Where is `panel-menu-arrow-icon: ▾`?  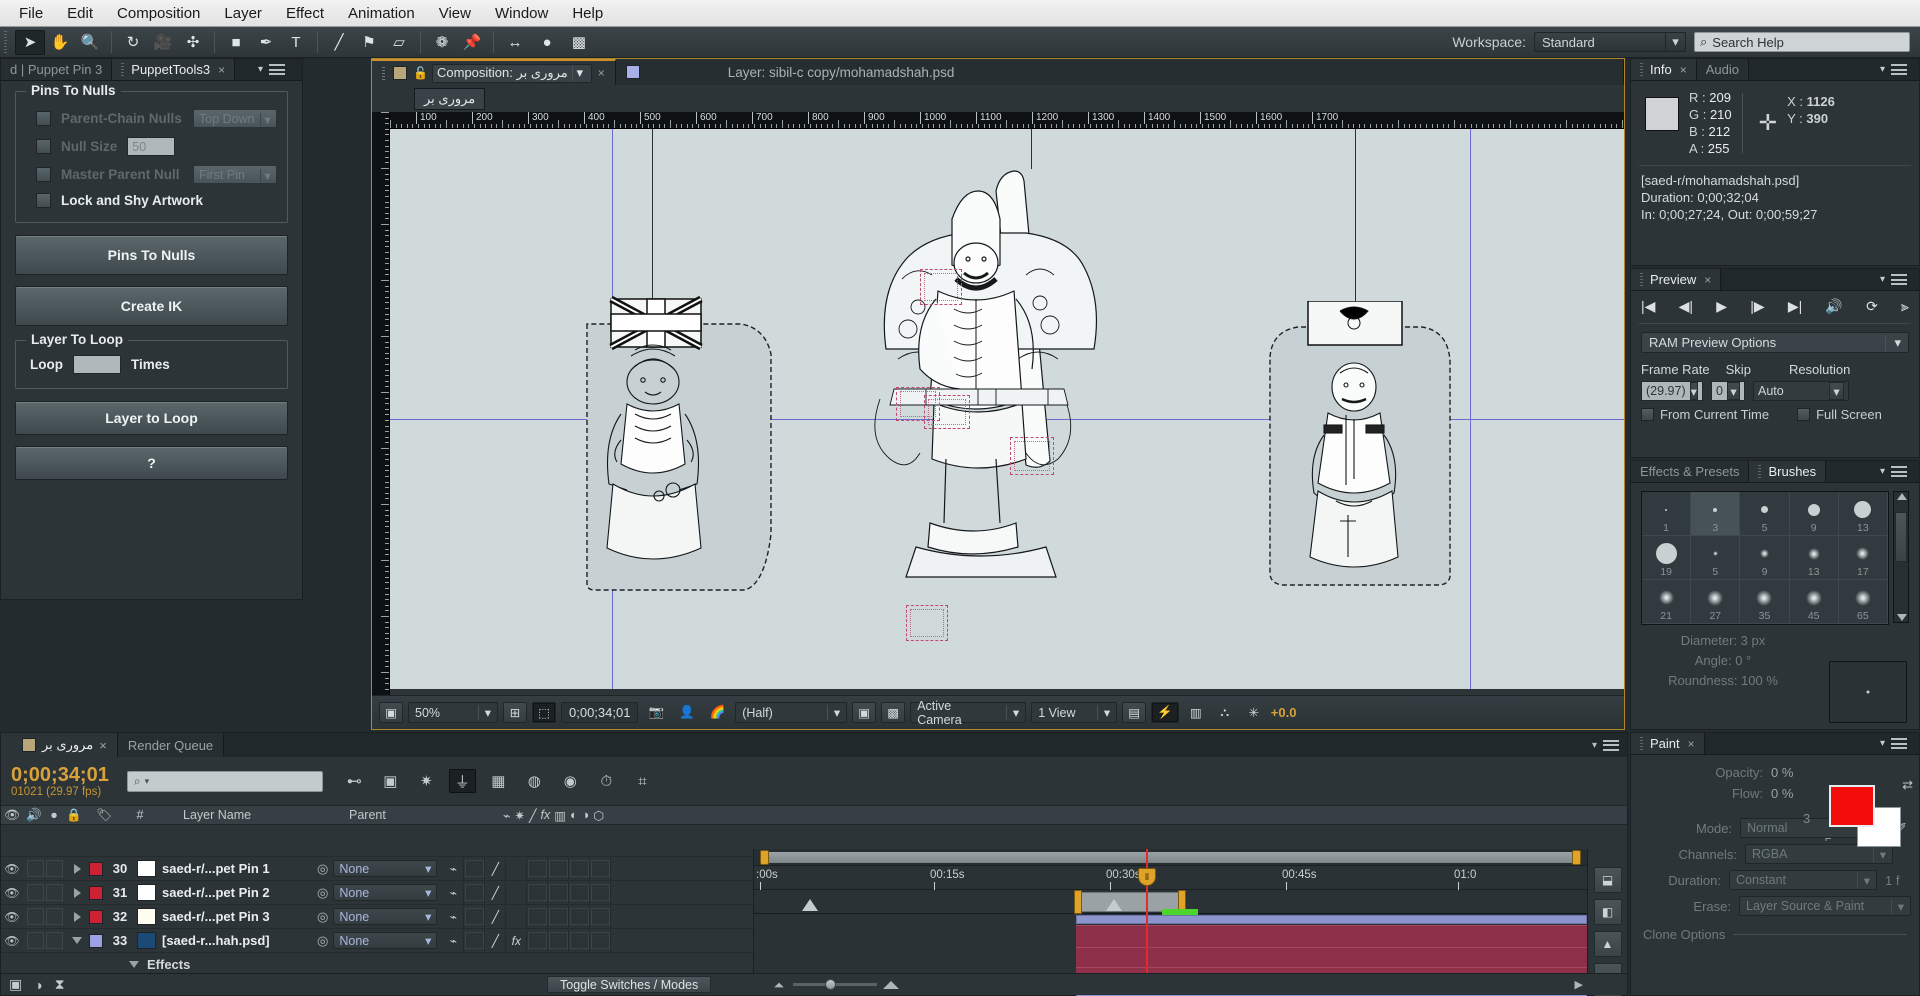 panel-menu-arrow-icon: ▾ is located at coordinates (1882, 743).